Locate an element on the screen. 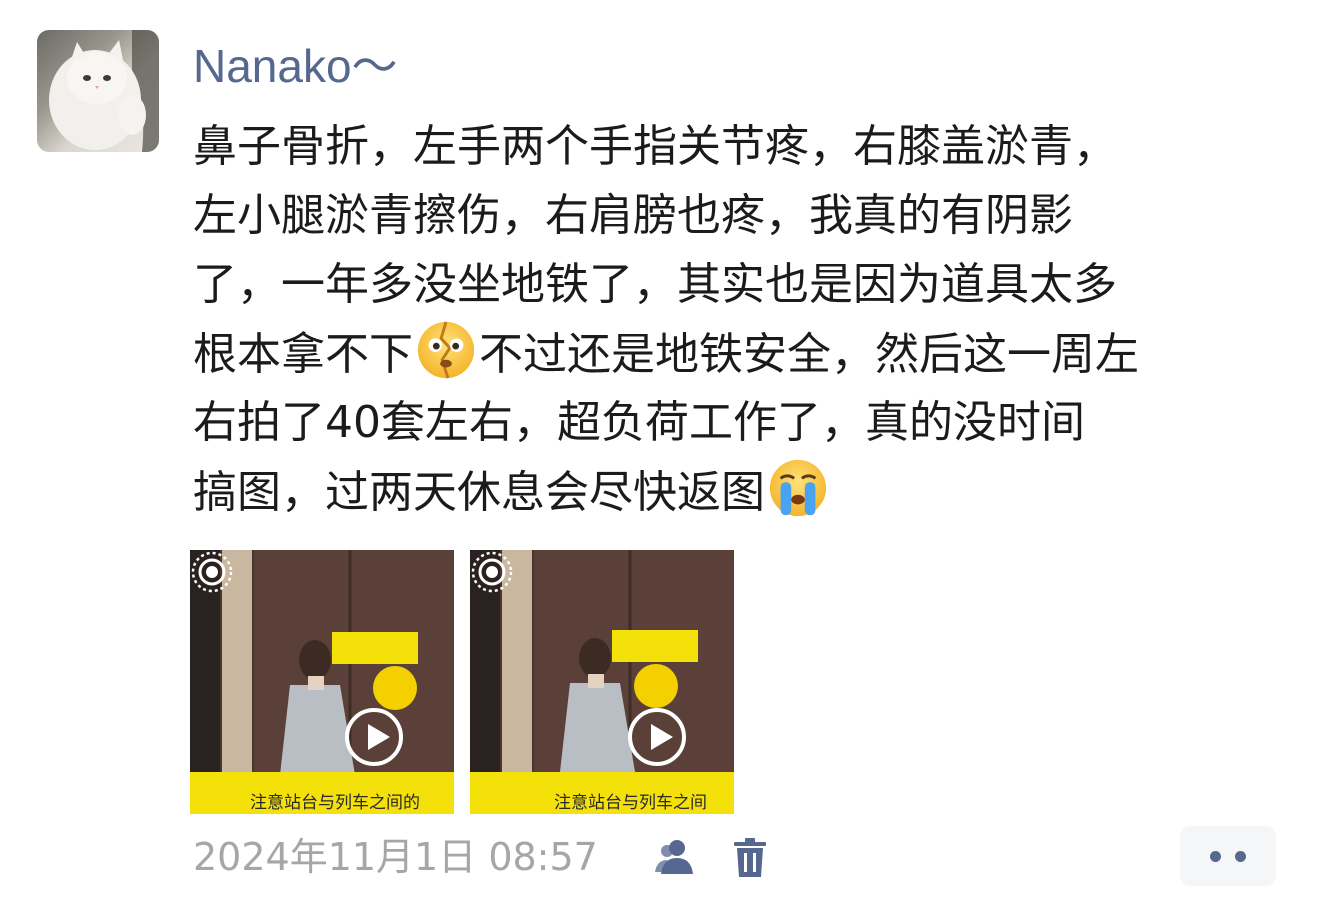 The image size is (1320, 902). live-photo-thumbnail: 注意站台与列车之间 is located at coordinates (602, 682).